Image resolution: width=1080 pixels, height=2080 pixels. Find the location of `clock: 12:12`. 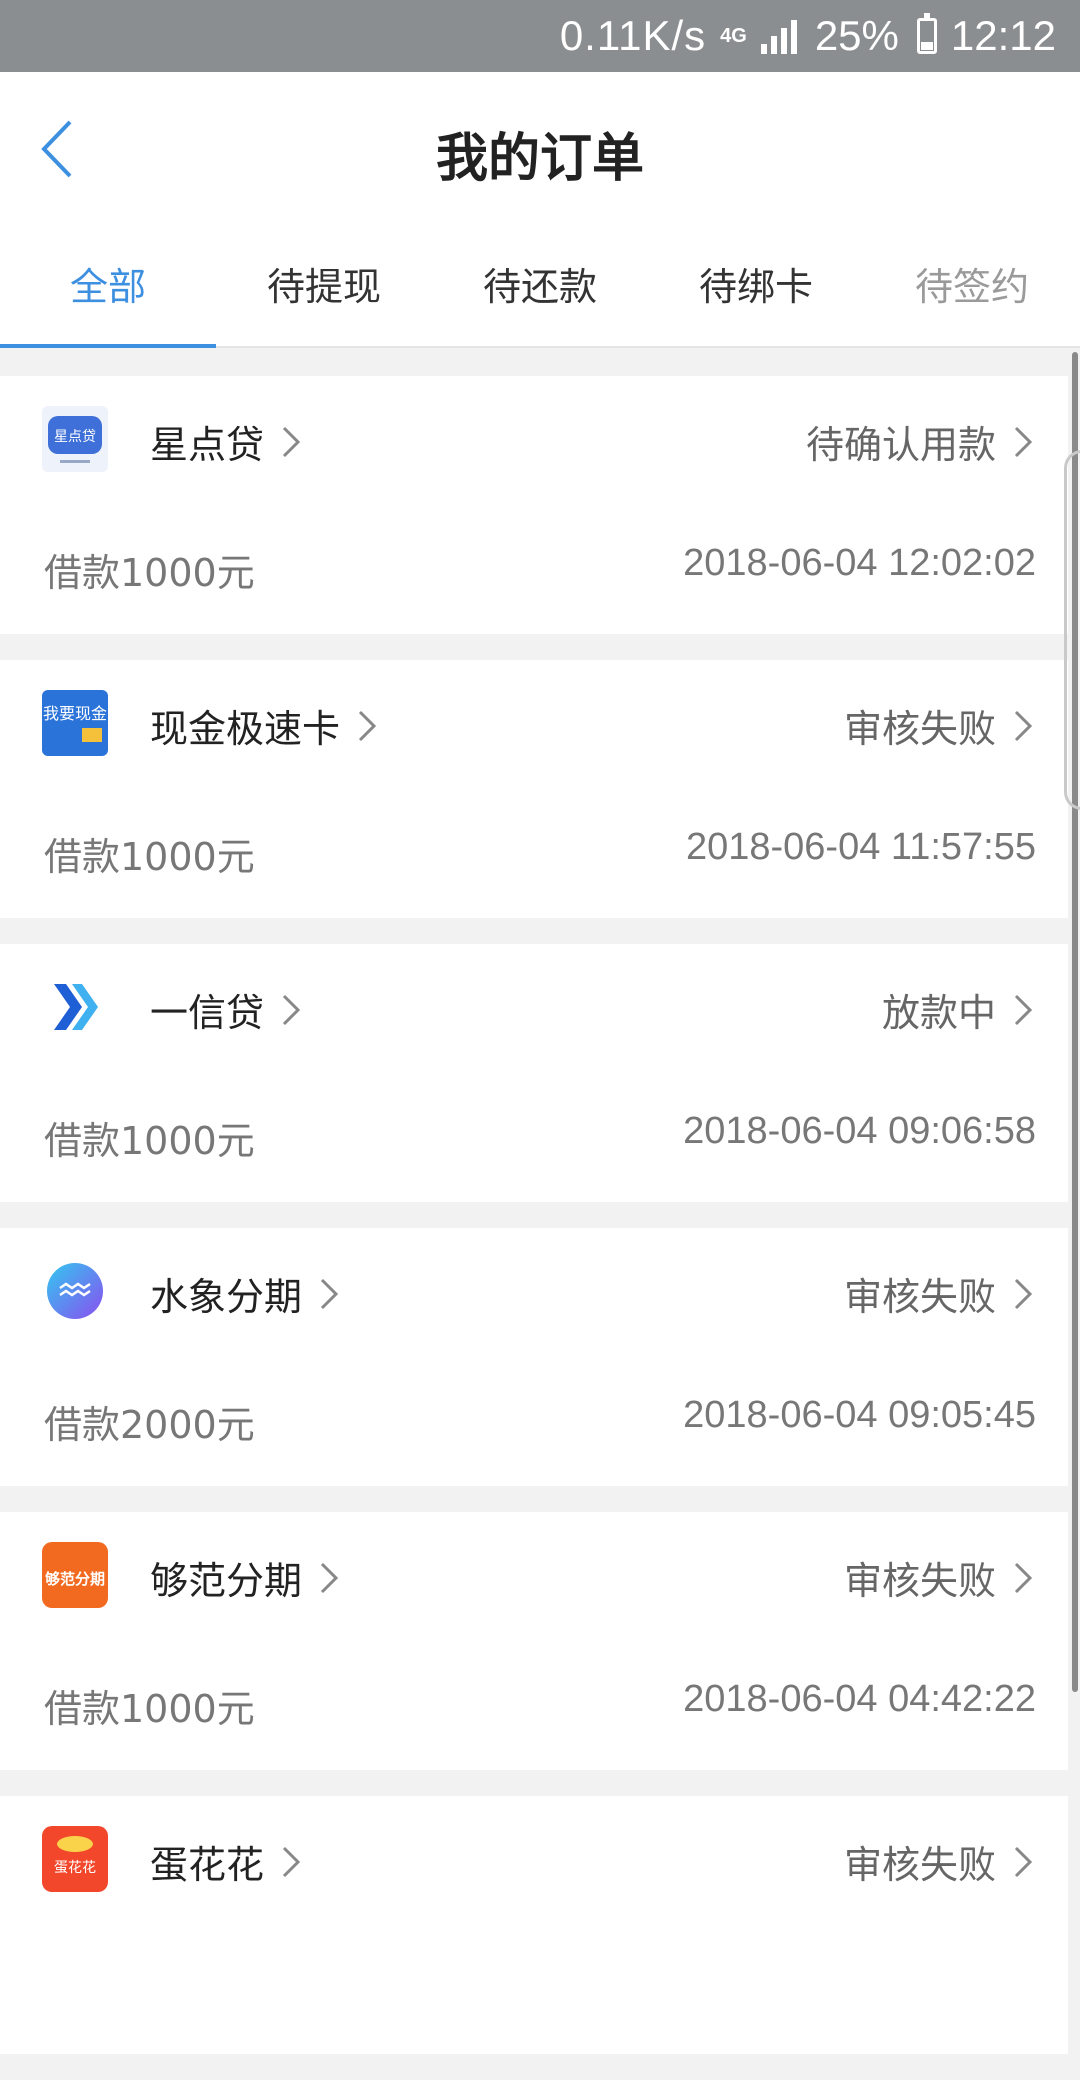

clock: 12:12 is located at coordinates (1003, 35).